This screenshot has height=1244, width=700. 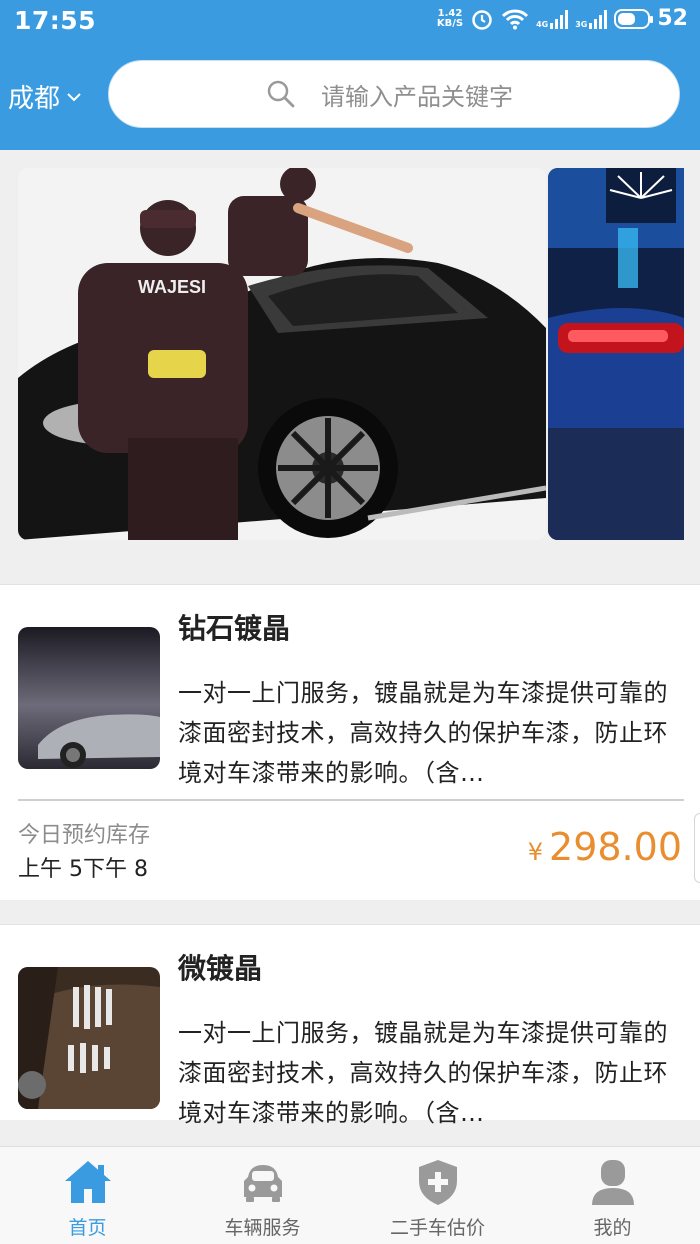 I want to click on battery-level: 52, so click(x=672, y=18).